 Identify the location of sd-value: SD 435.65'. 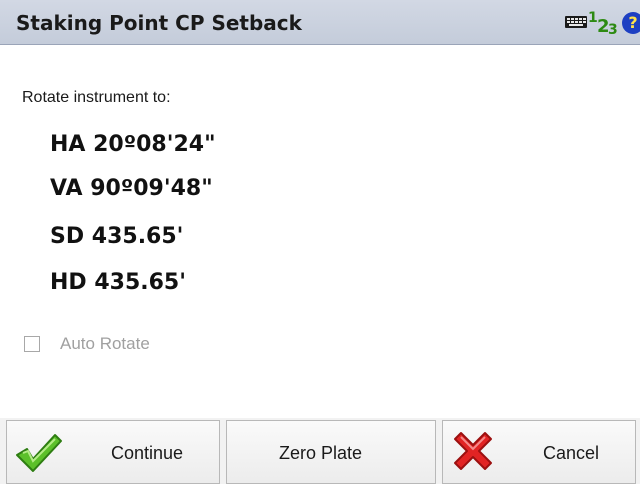
(117, 236).